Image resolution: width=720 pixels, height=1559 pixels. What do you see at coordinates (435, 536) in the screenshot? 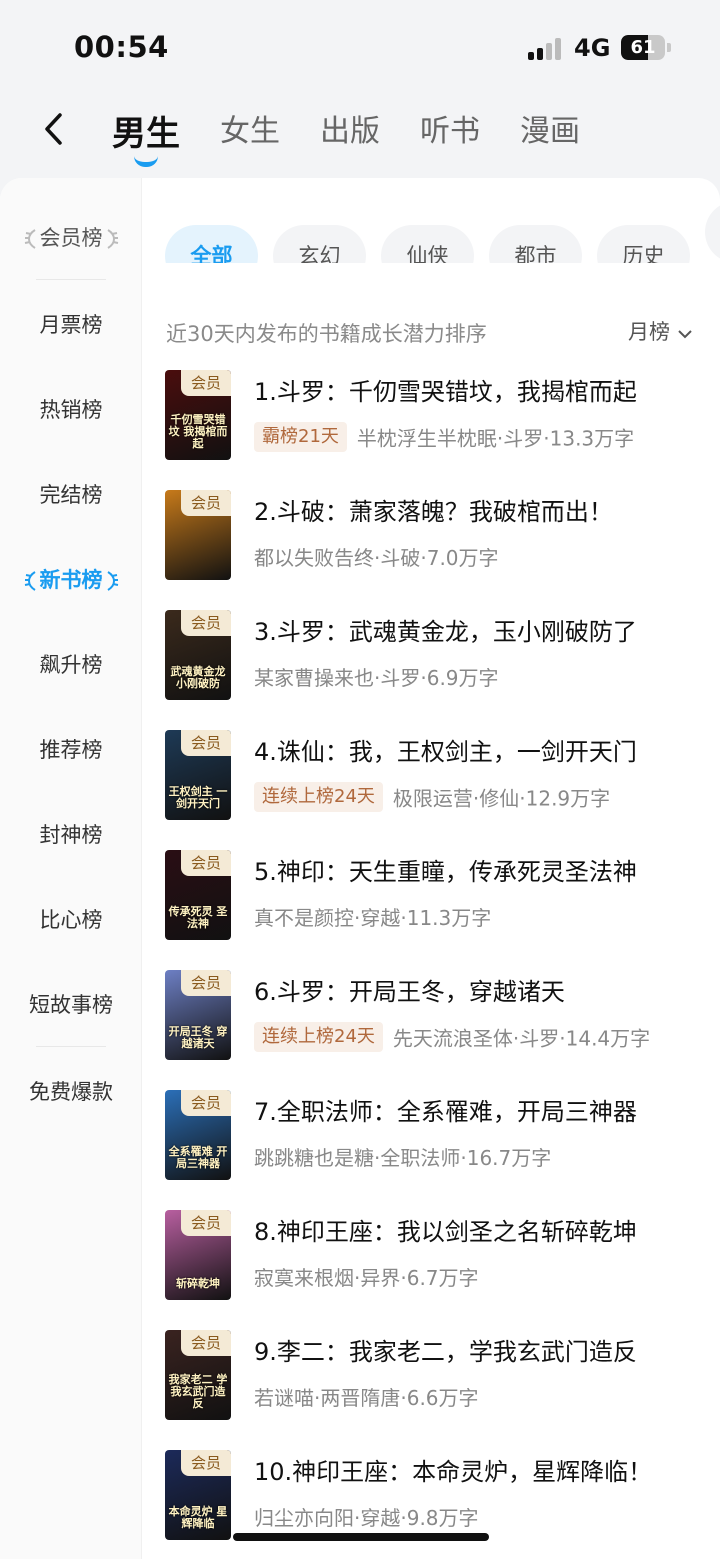
I see `book-item: 会员 2.斗破：萧家落魄？我破棺而出！ 都以失败告终·斗破·7.0万字` at bounding box center [435, 536].